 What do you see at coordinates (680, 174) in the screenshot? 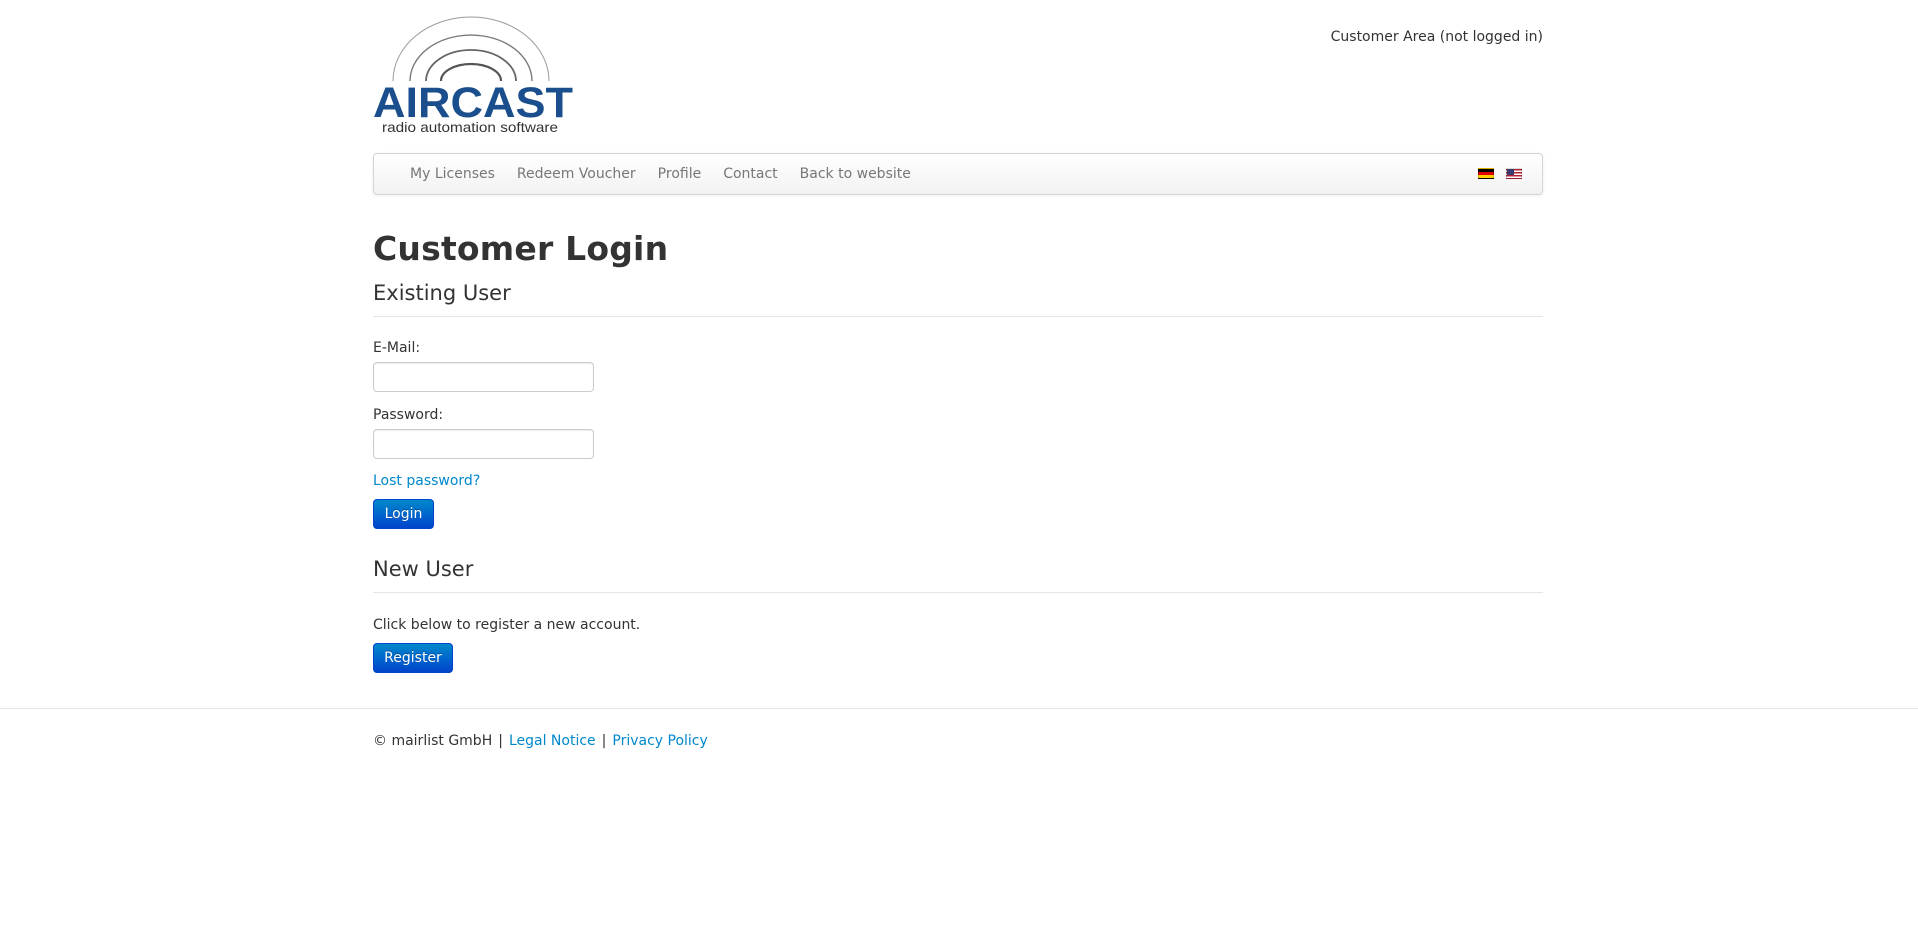
I see `nav-item-profile: Profile` at bounding box center [680, 174].